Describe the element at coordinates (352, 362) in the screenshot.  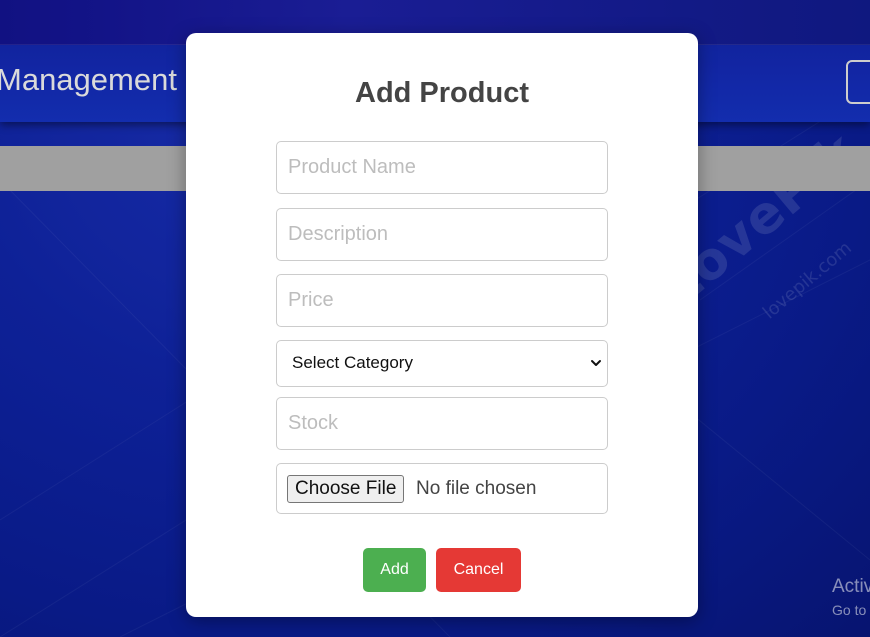
I see `category-select-value: Select Category` at that location.